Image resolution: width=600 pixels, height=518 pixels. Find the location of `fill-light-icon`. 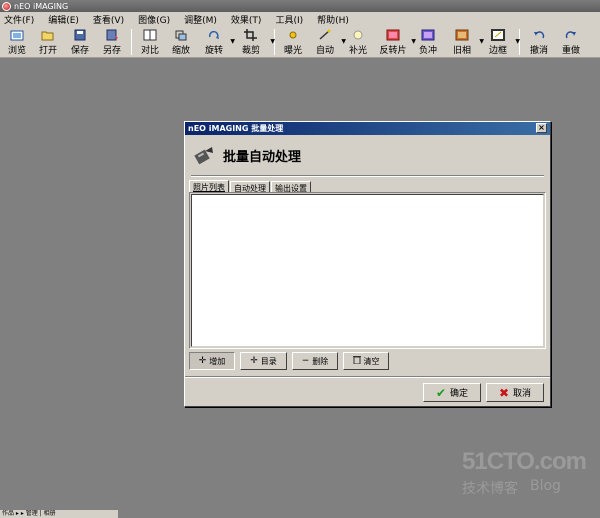

fill-light-icon is located at coordinates (358, 35).